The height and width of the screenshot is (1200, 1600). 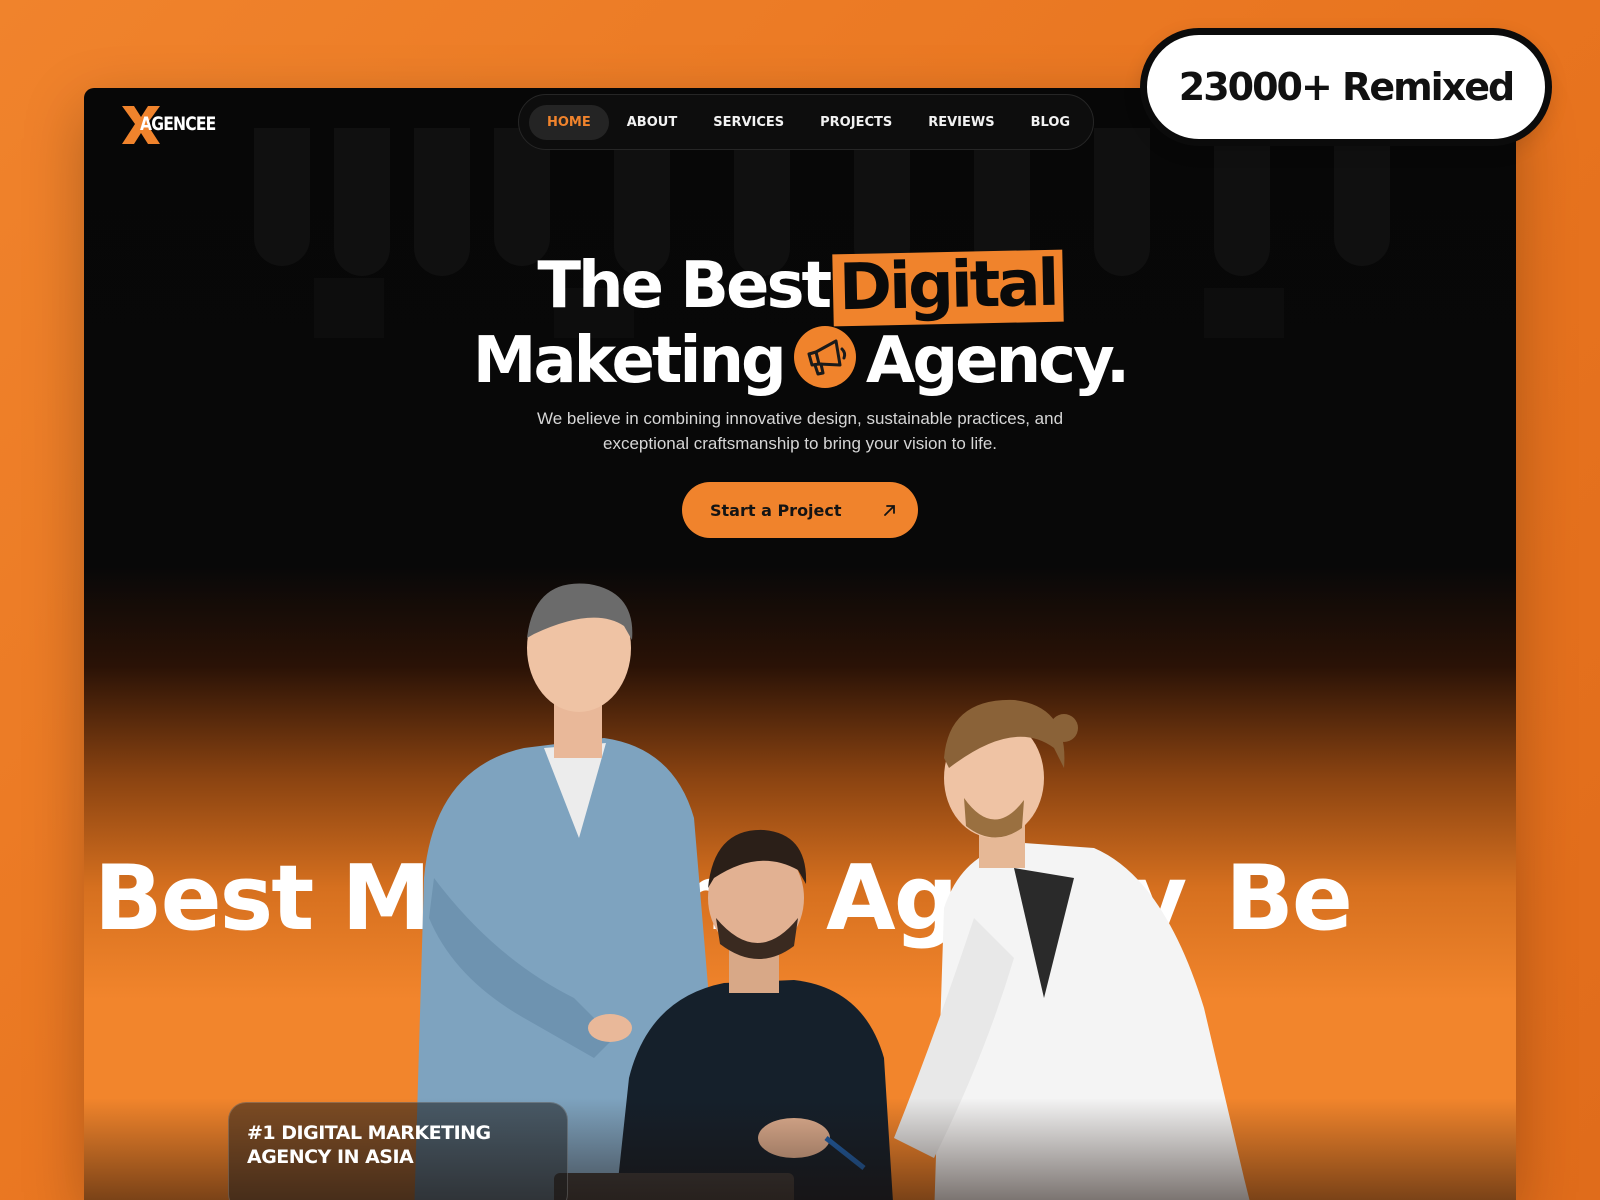 I want to click on hero-headline-line2: Maketing Agency., so click(x=800, y=358).